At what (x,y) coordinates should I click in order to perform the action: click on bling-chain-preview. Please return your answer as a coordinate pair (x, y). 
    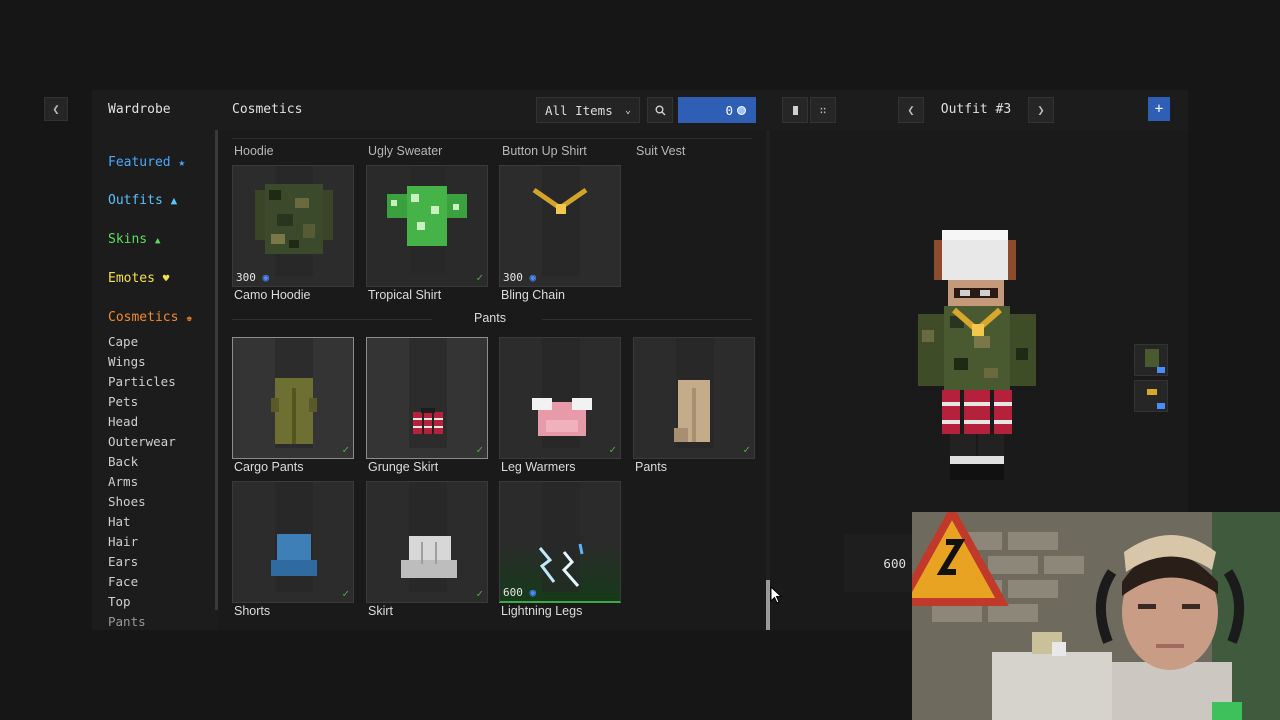
    Looking at the image, I should click on (560, 200).